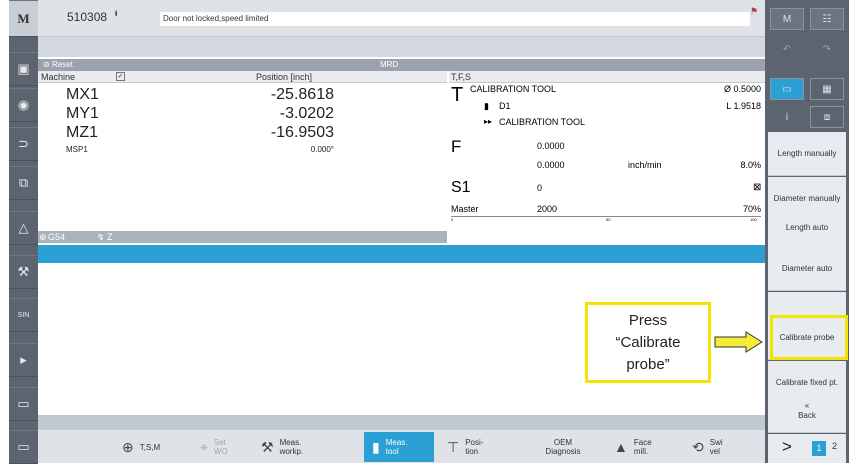 Image resolution: width=849 pixels, height=464 pixels. I want to click on axis-value: -16.9503, so click(302, 132).